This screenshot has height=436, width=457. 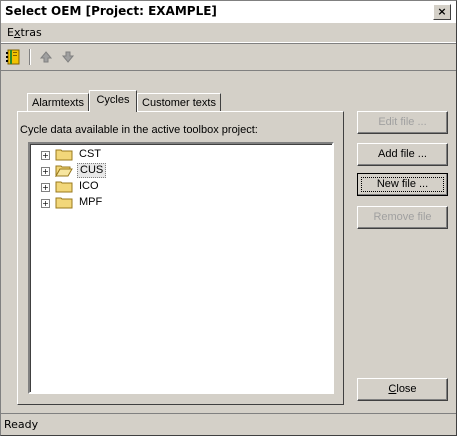 What do you see at coordinates (46, 57) in the screenshot?
I see `arrow-up-icon` at bounding box center [46, 57].